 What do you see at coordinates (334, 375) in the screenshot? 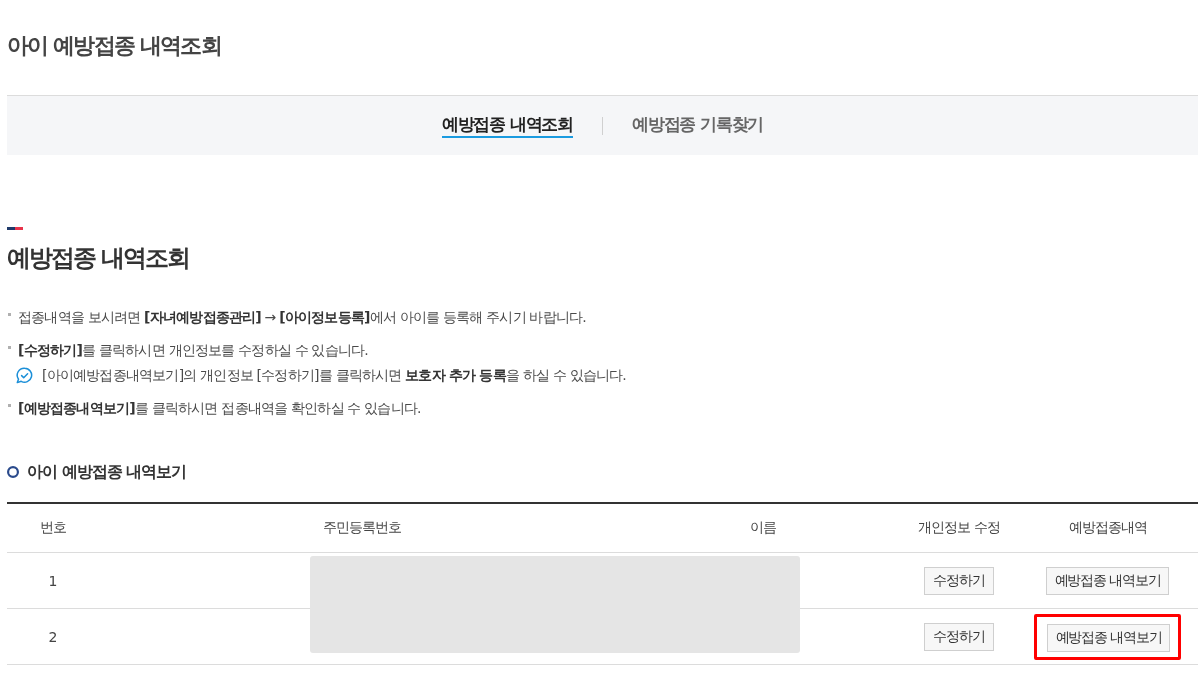
I see `note-text: [아이예방접종내역보기]의 개인정보 [수정하기]를 클릭하시면 보호자 추가 등록을 하실 수 있습니다.` at bounding box center [334, 375].